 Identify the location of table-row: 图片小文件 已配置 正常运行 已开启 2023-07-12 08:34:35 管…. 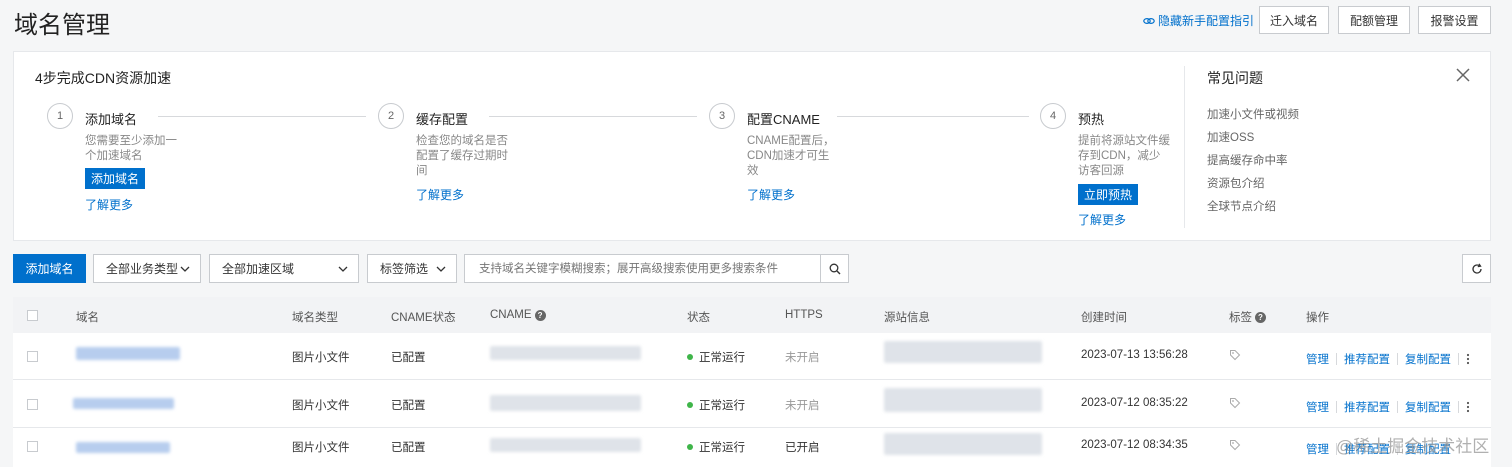
(752, 448).